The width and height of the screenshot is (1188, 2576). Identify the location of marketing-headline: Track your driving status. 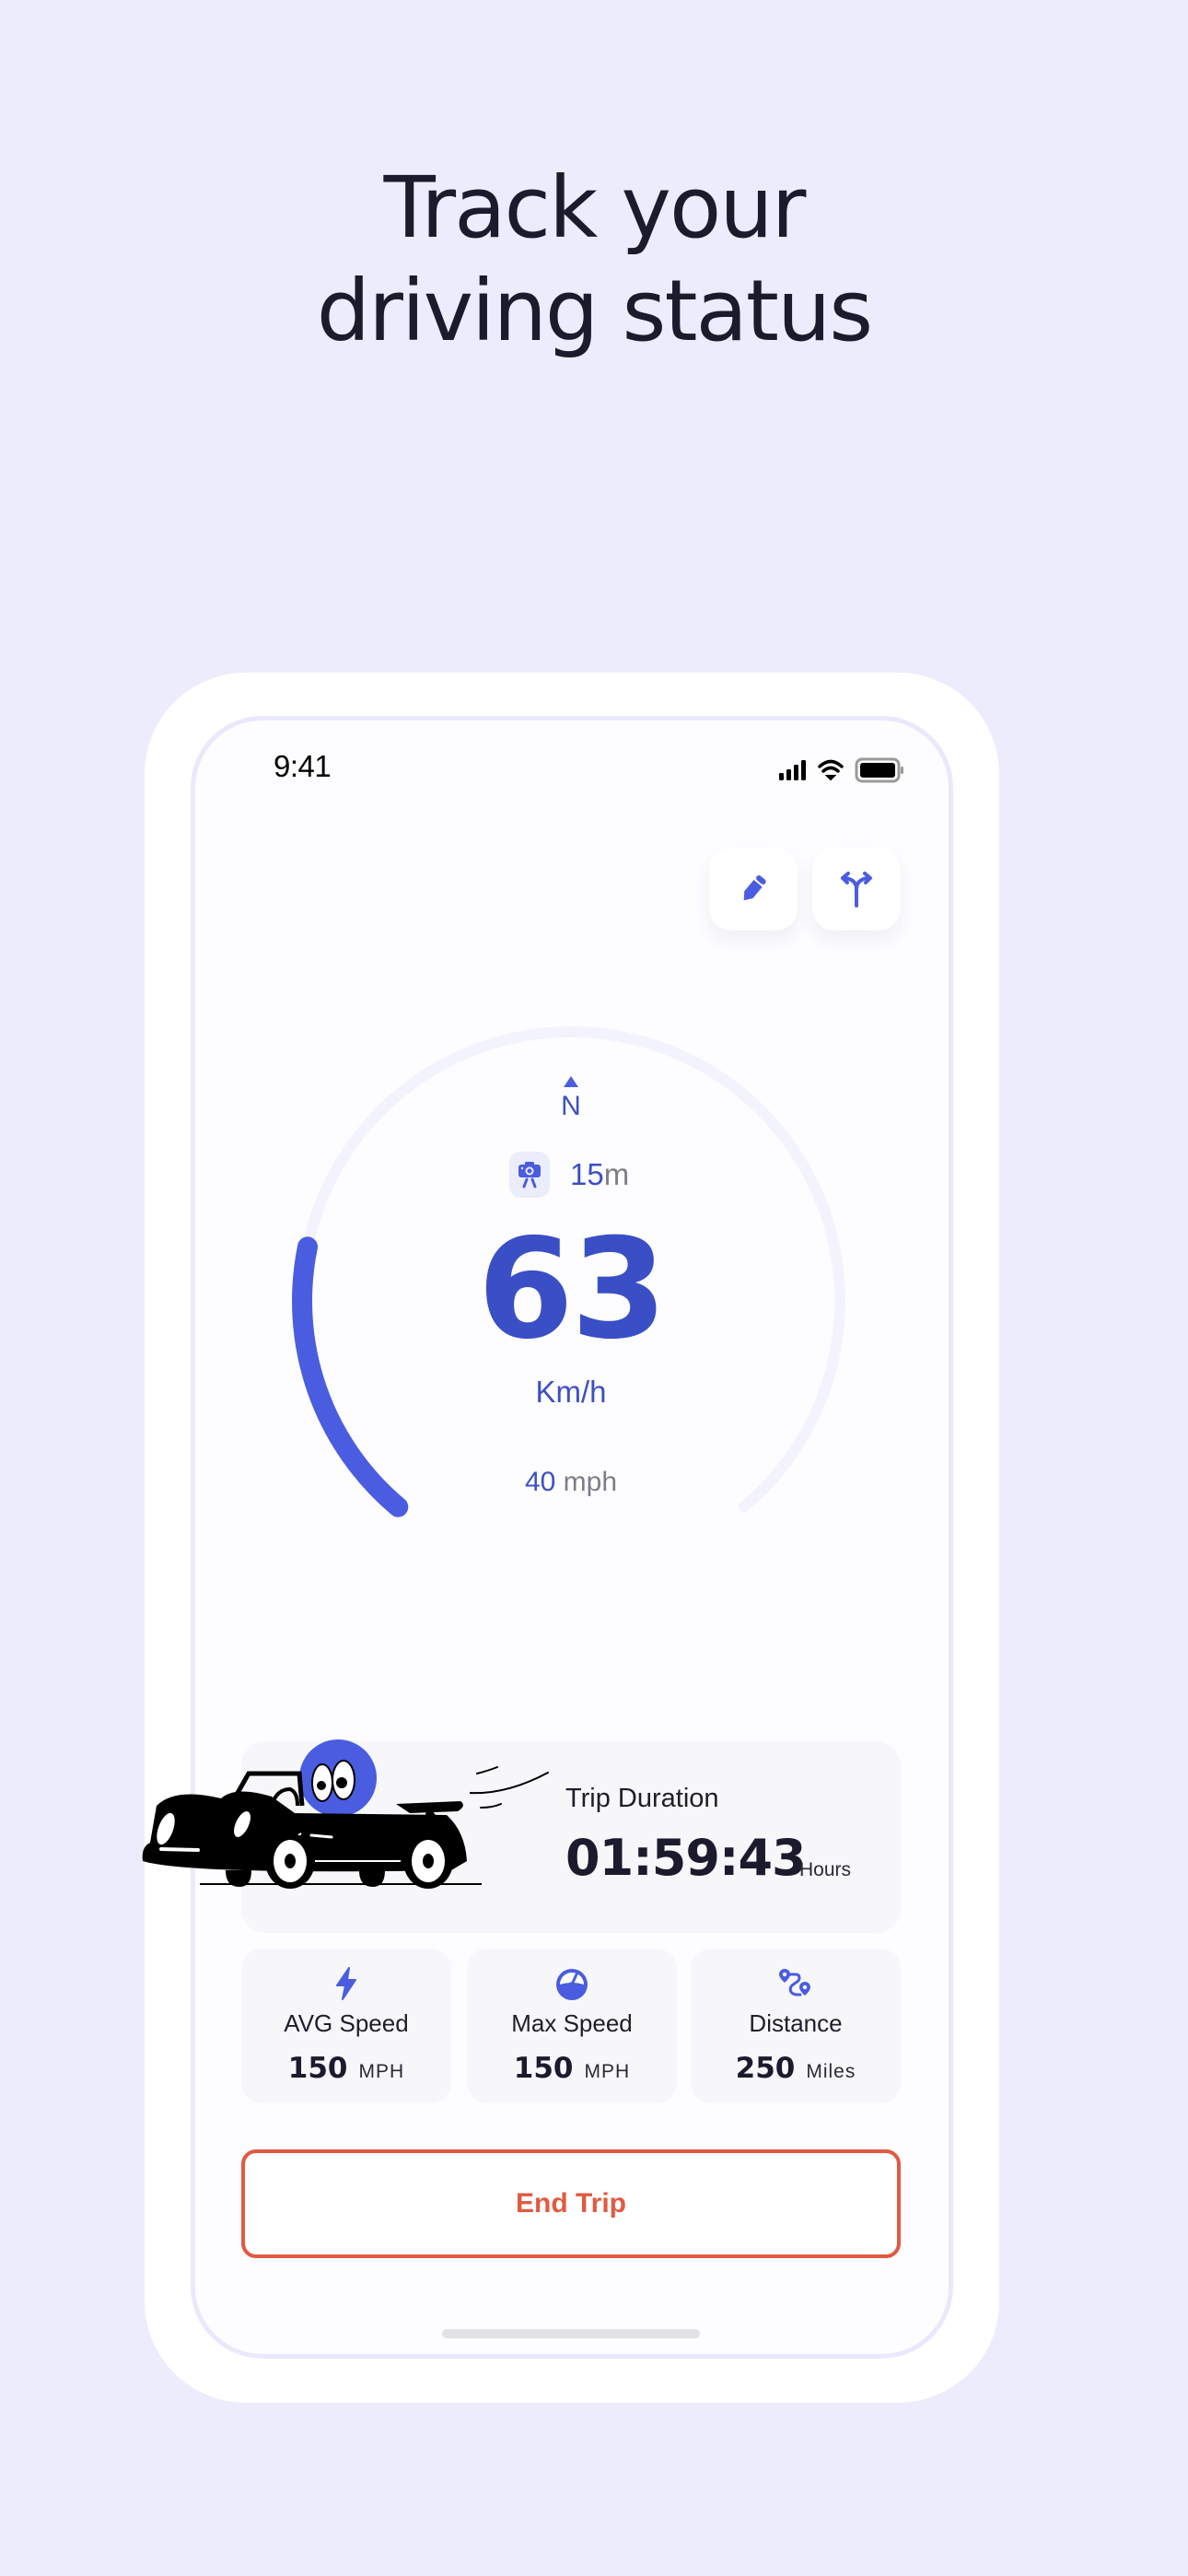
(594, 260).